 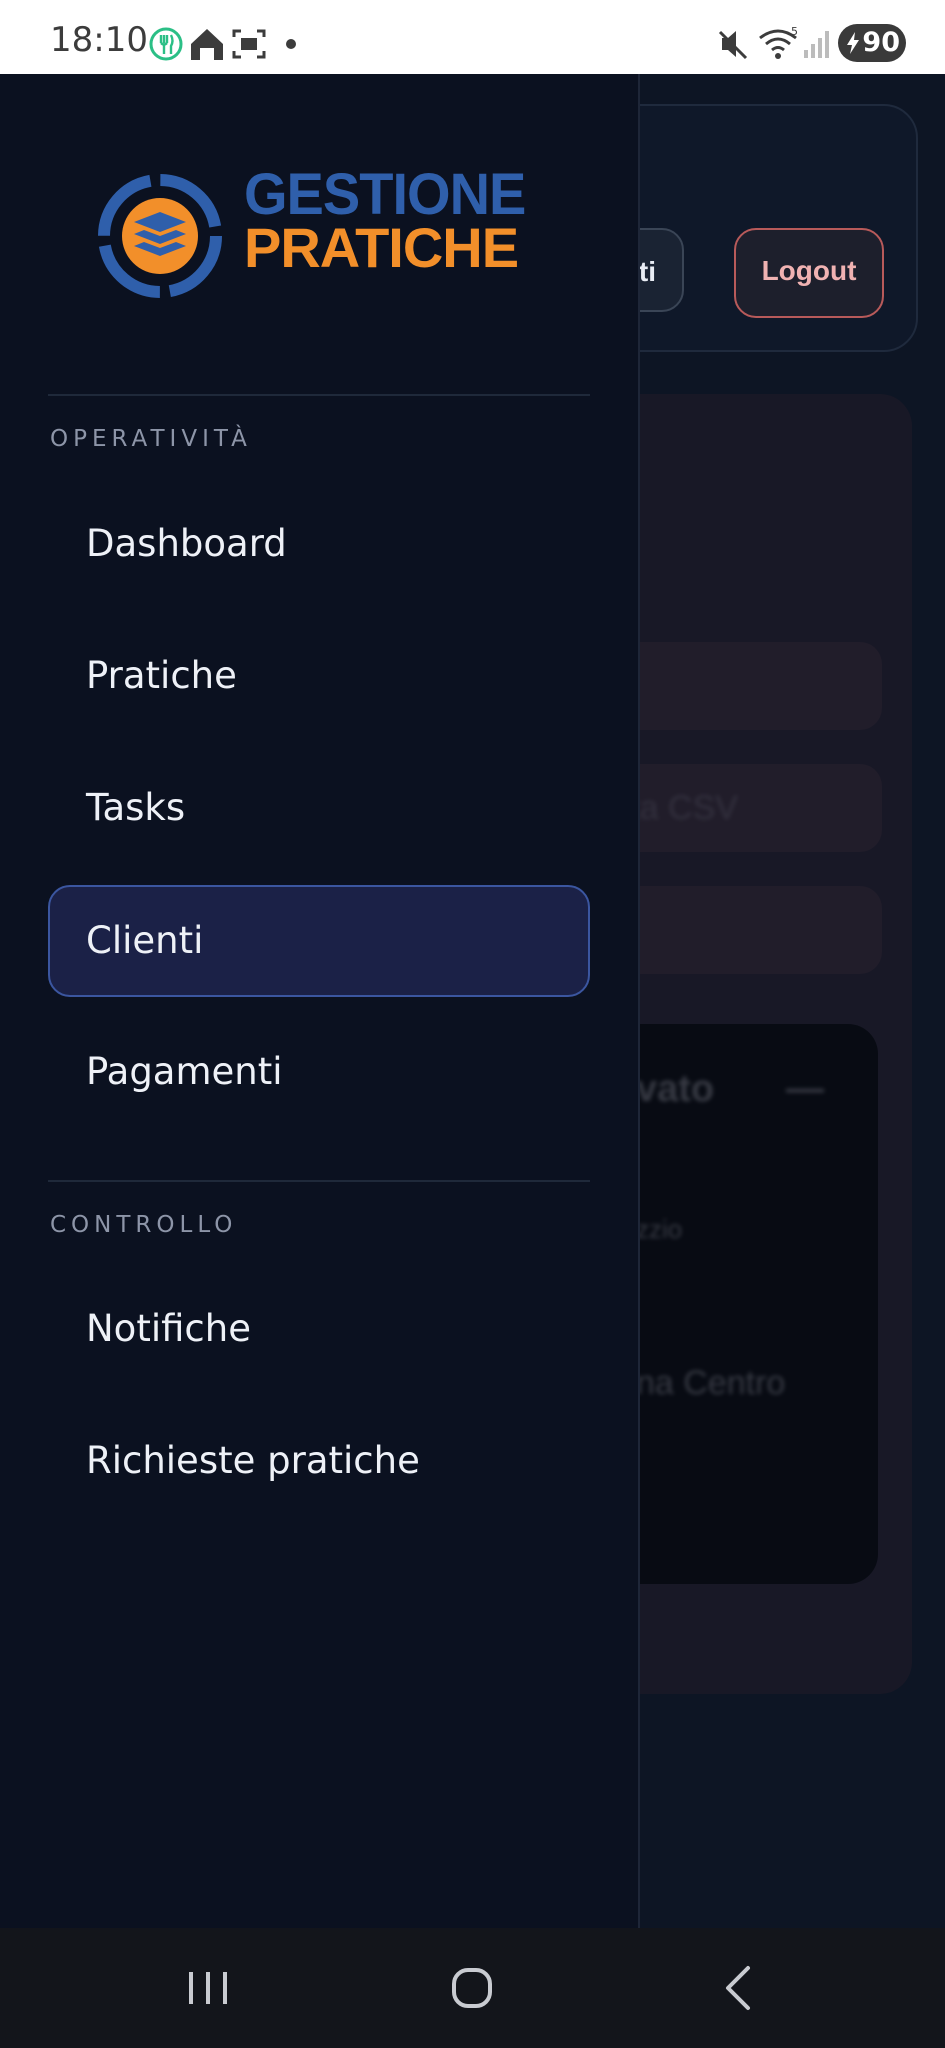 I want to click on logo-wordmark: GESTIONE PRATICHE, so click(x=385, y=219).